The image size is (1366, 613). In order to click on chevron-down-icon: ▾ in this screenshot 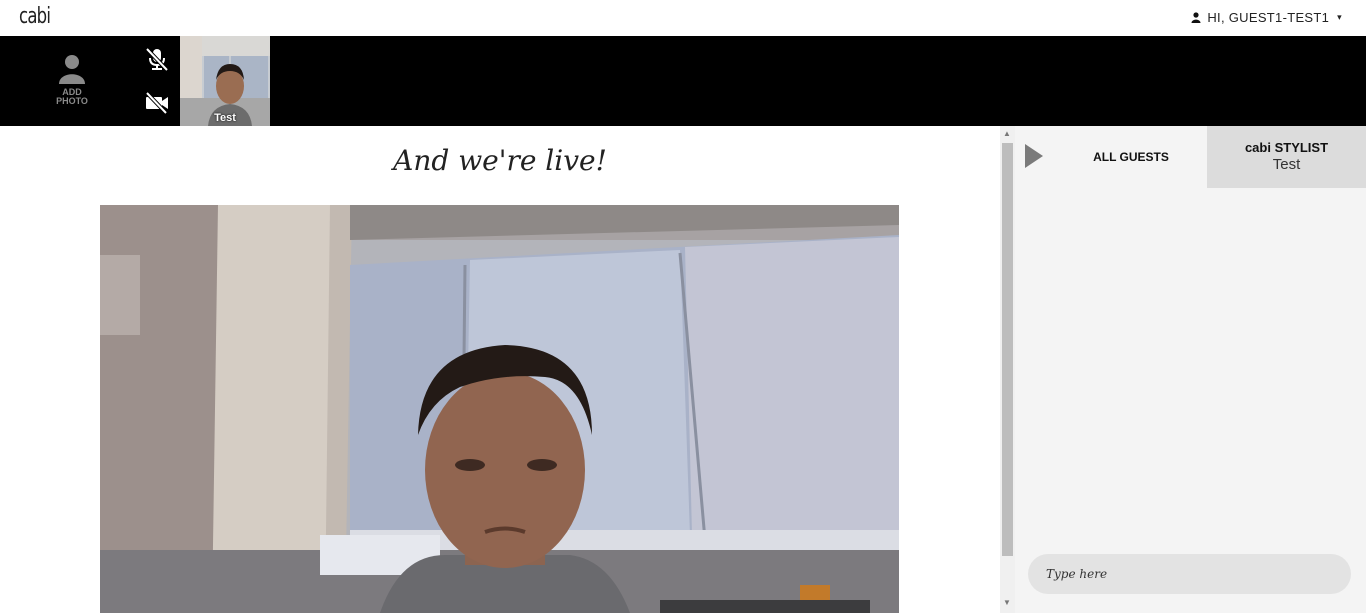, I will do `click(1339, 17)`.